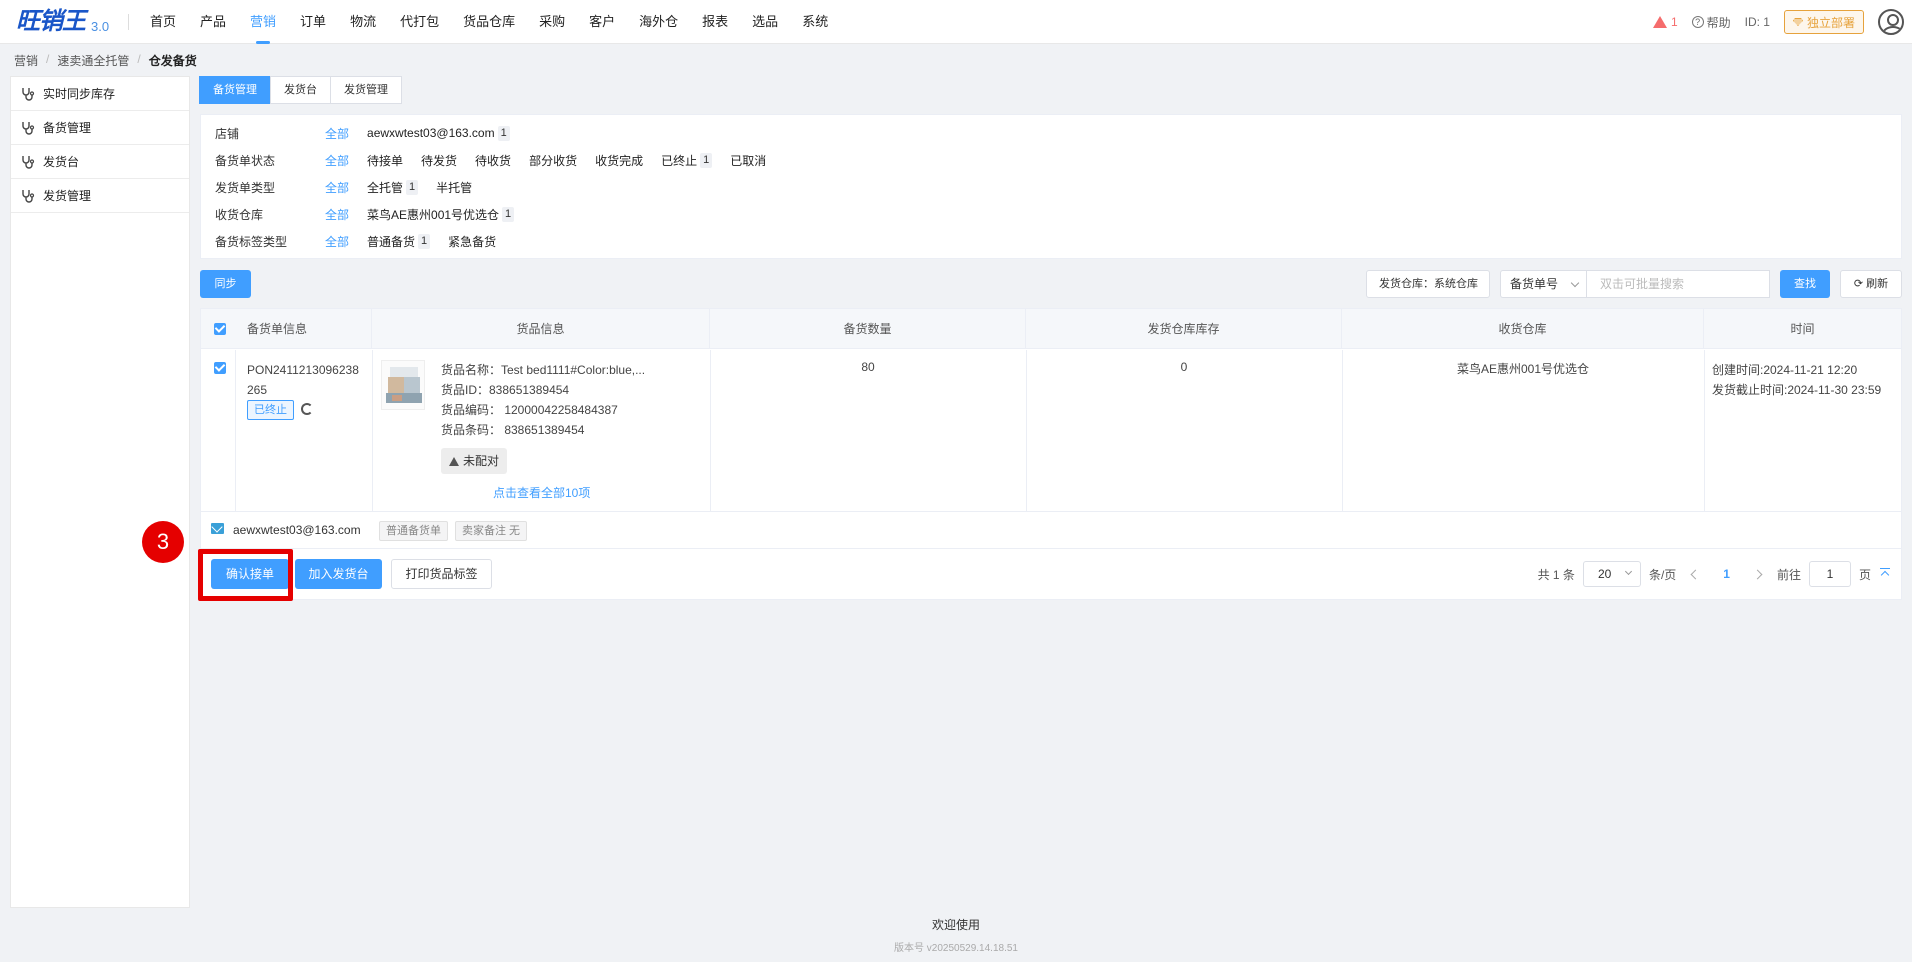 The width and height of the screenshot is (1912, 962). I want to click on search-type-select: 备货单号, so click(1543, 284).